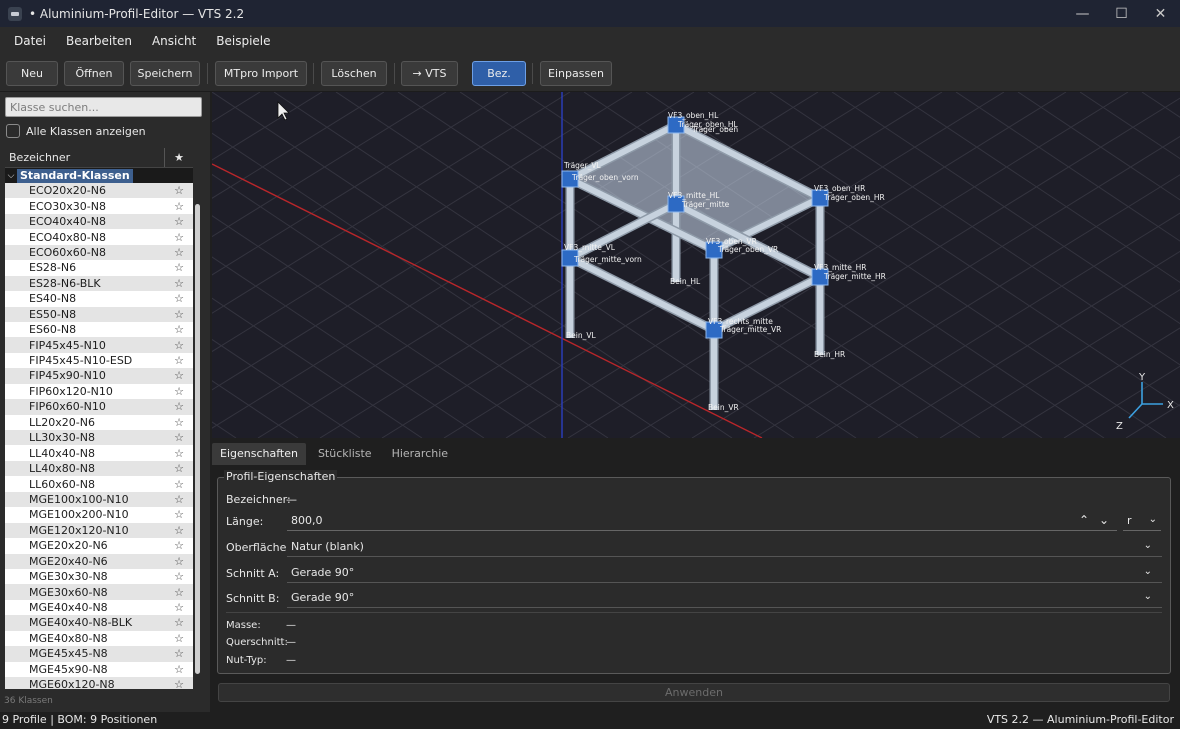 This screenshot has width=1180, height=729. I want to click on list-item: MGE30x30-N8 ☆, so click(103, 576).